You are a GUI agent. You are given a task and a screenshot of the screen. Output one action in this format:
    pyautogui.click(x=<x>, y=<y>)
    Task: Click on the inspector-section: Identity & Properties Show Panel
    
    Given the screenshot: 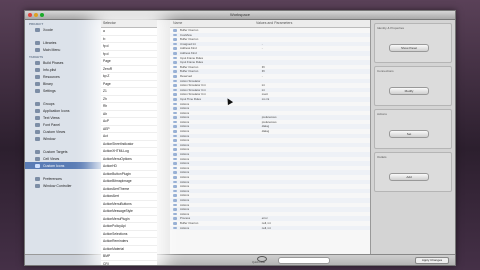 What is the action you would take?
    pyautogui.click(x=413, y=43)
    